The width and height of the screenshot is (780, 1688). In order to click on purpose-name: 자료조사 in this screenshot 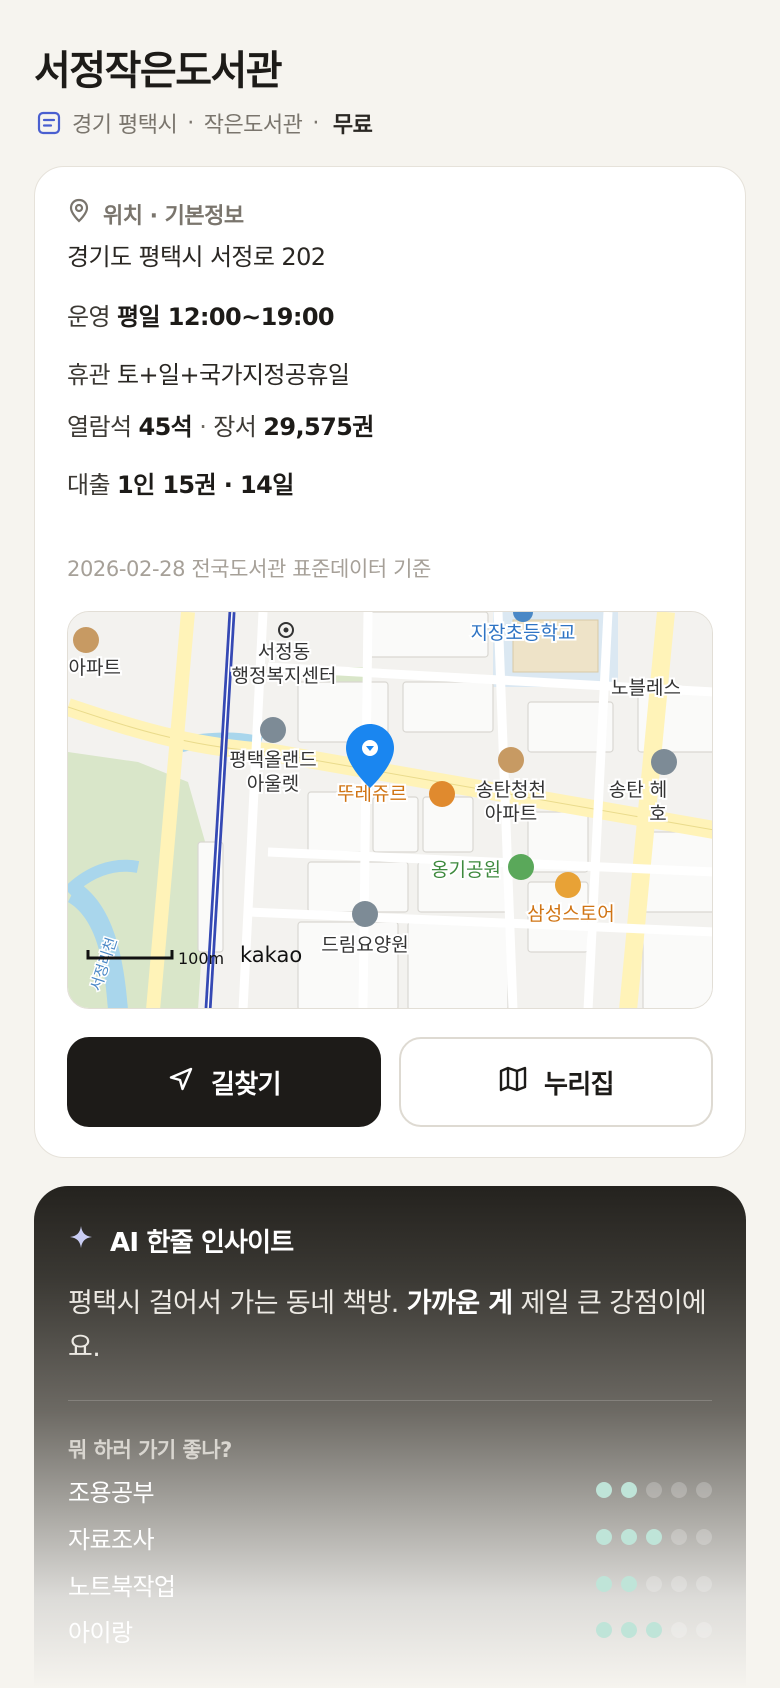, I will do `click(111, 1539)`.